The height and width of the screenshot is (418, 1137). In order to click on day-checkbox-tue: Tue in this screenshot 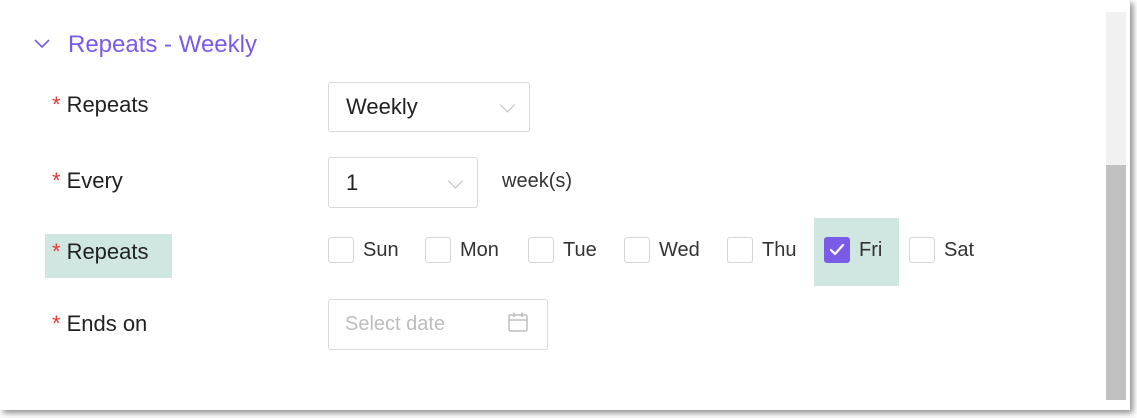, I will do `click(562, 250)`.